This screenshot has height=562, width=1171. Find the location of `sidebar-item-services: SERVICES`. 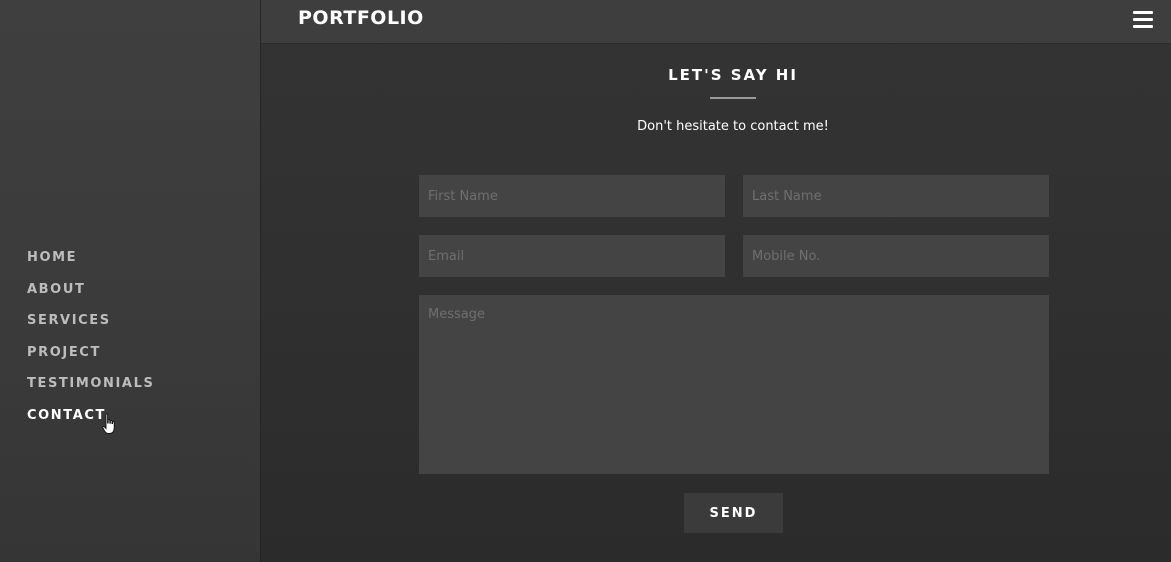

sidebar-item-services: SERVICES is located at coordinates (90, 327).